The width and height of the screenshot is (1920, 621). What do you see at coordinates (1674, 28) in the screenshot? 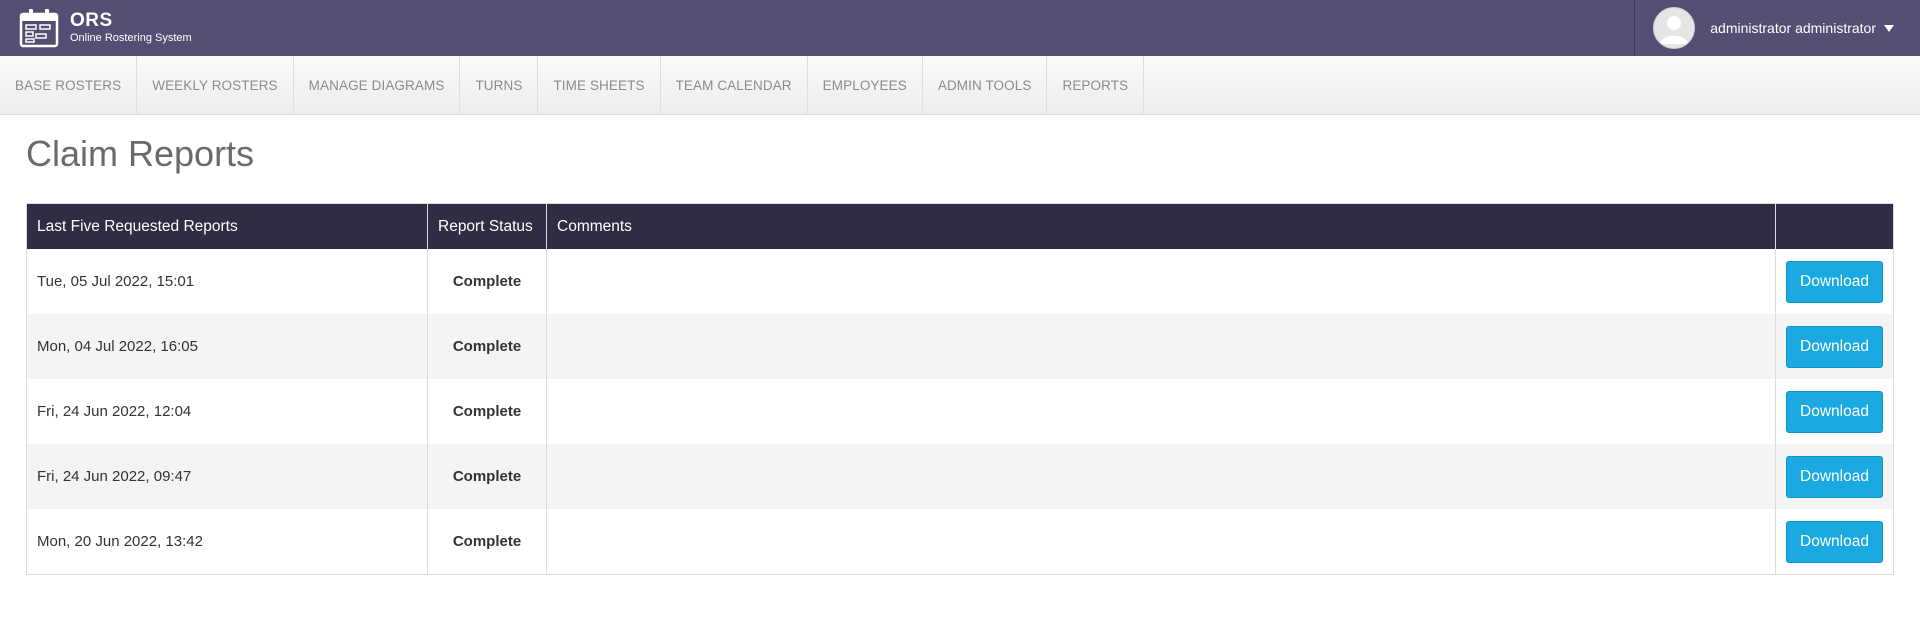
I see `avatar-icon` at bounding box center [1674, 28].